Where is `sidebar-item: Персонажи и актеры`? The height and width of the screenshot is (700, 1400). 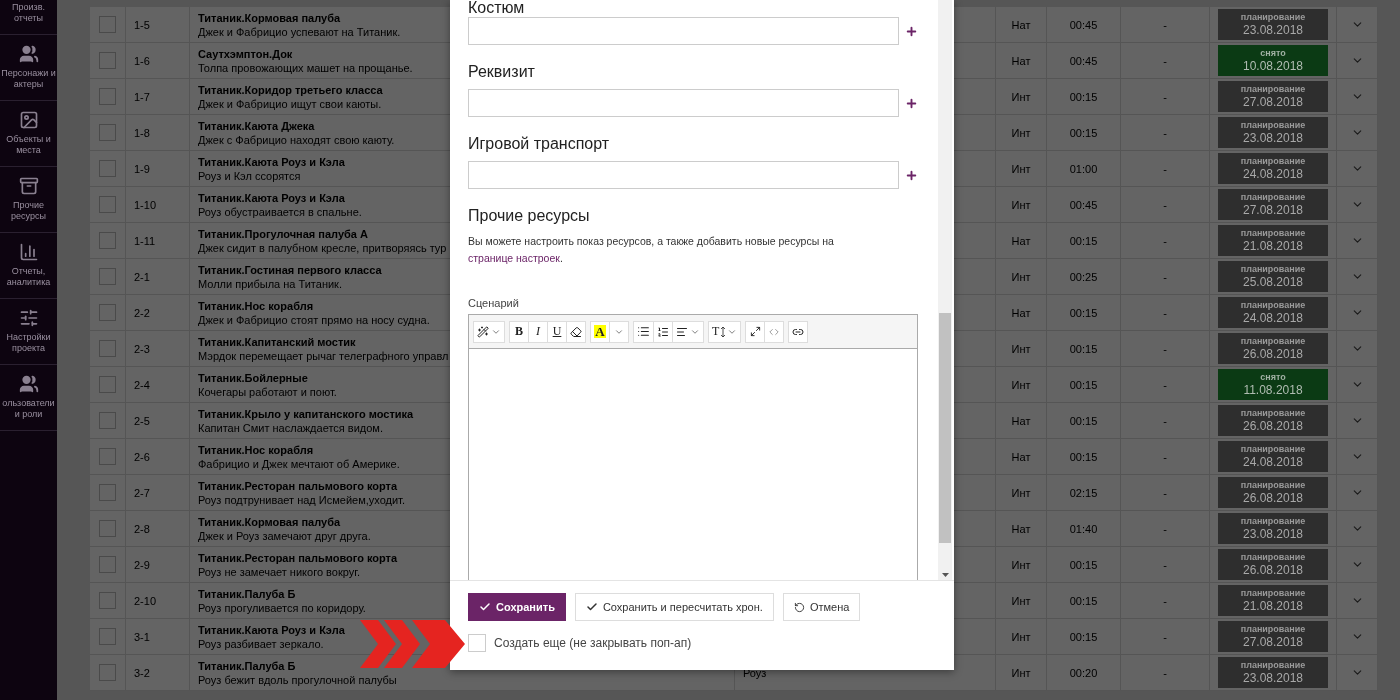 sidebar-item: Персонажи и актеры is located at coordinates (28, 68).